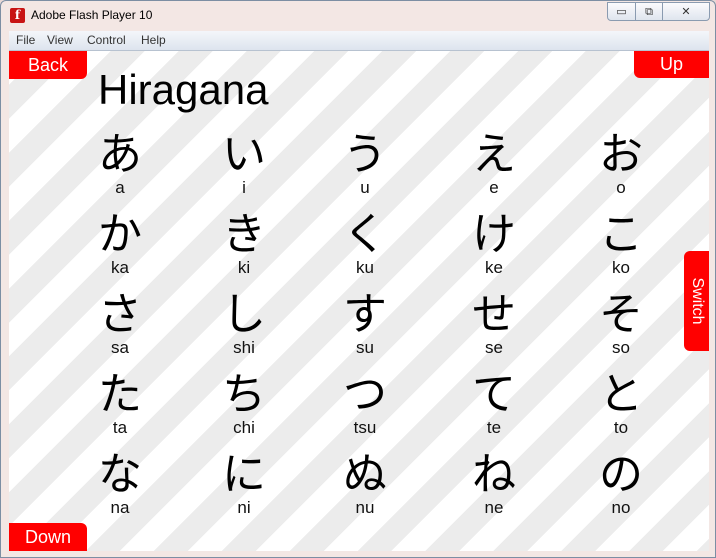 The image size is (716, 558). What do you see at coordinates (365, 187) in the screenshot?
I see `romaji-label: u` at bounding box center [365, 187].